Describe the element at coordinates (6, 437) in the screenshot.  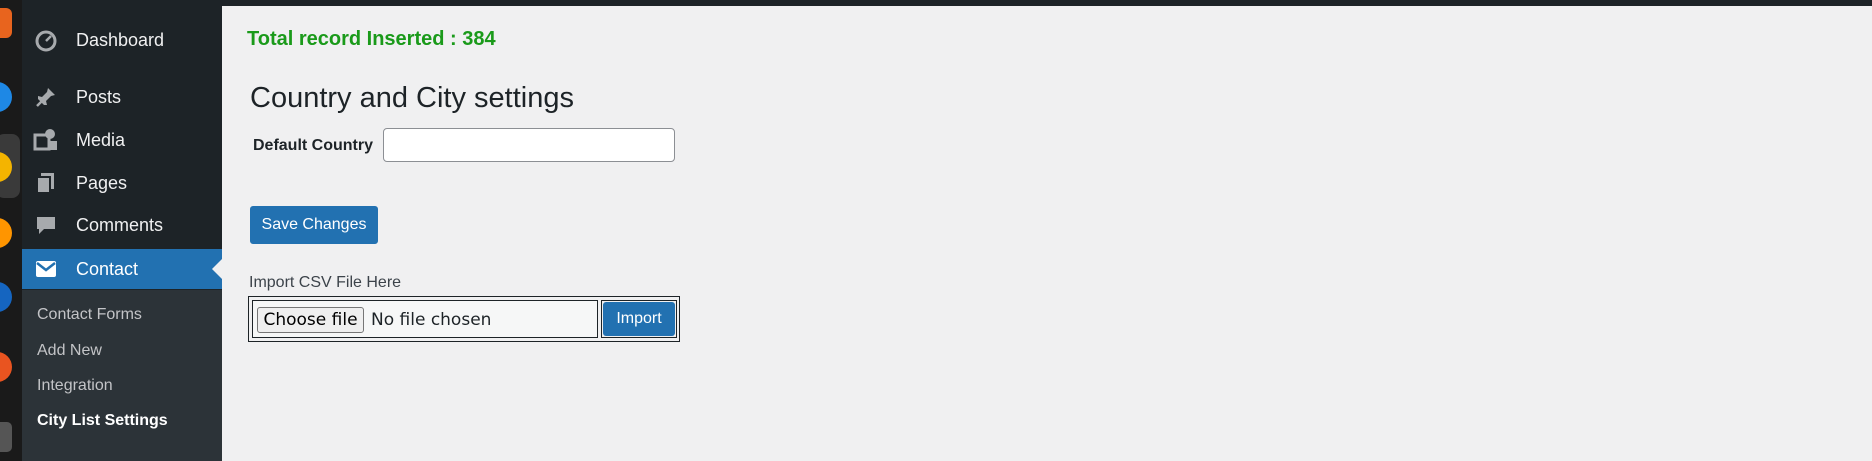
I see `apps-grid-icon` at that location.